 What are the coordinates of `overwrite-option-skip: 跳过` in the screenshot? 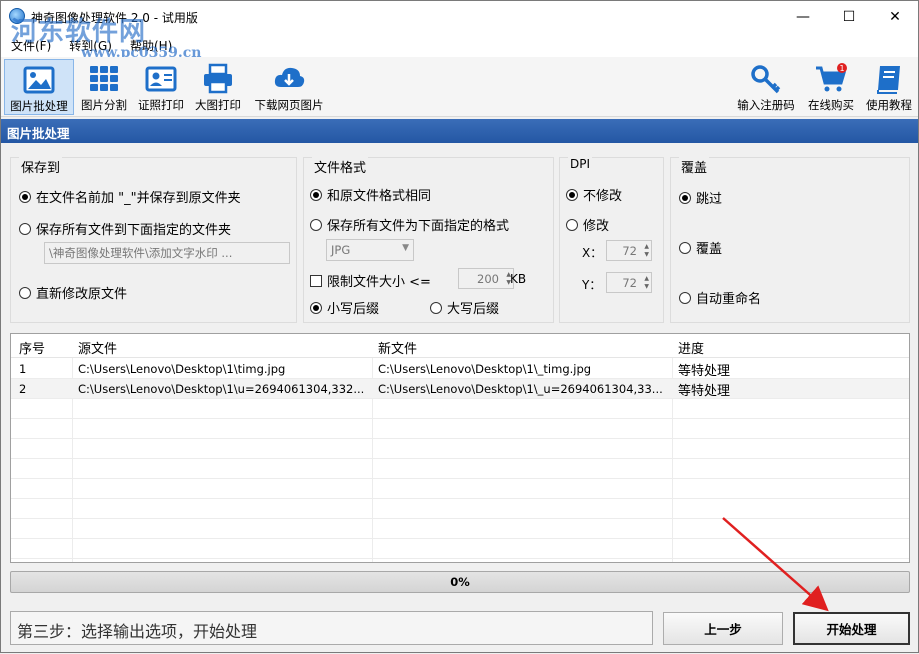 It's located at (700, 197).